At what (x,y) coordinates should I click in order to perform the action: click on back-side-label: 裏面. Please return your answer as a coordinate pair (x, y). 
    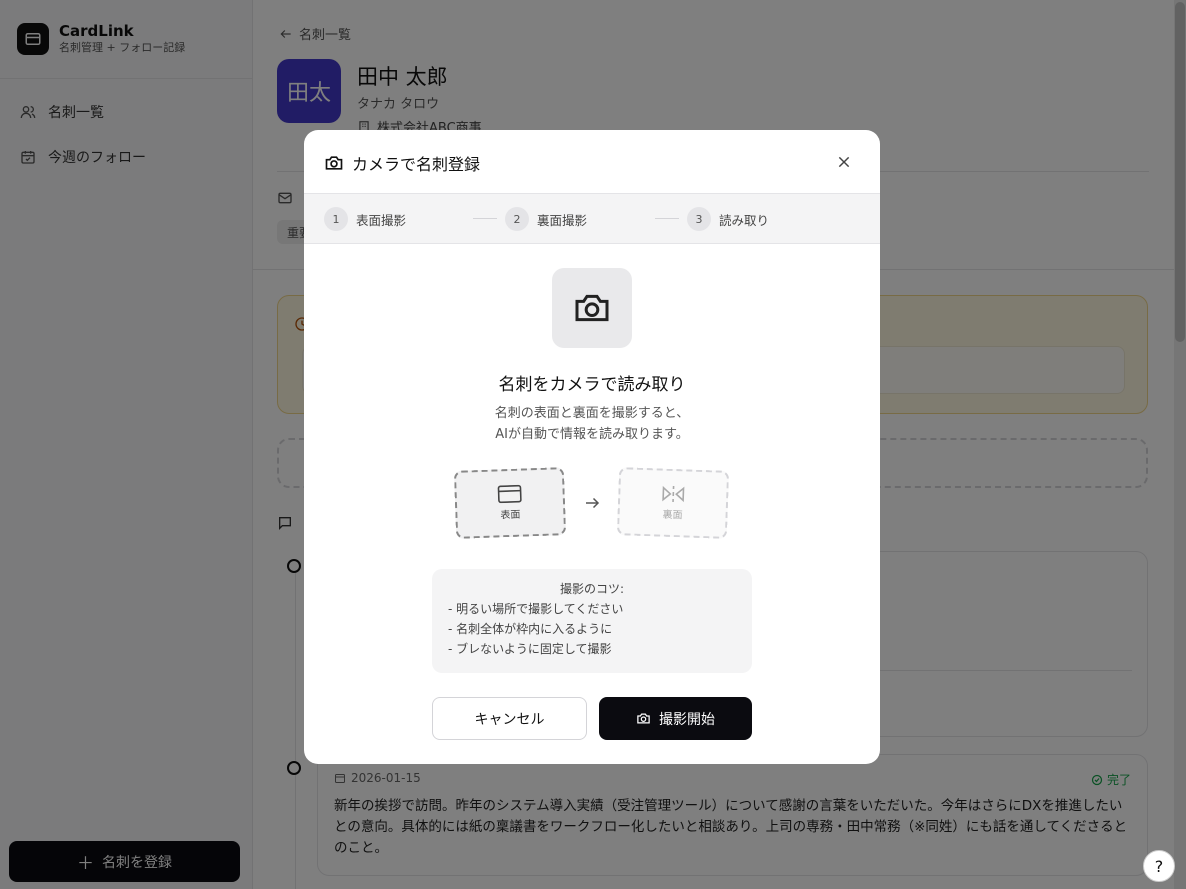
    Looking at the image, I should click on (672, 515).